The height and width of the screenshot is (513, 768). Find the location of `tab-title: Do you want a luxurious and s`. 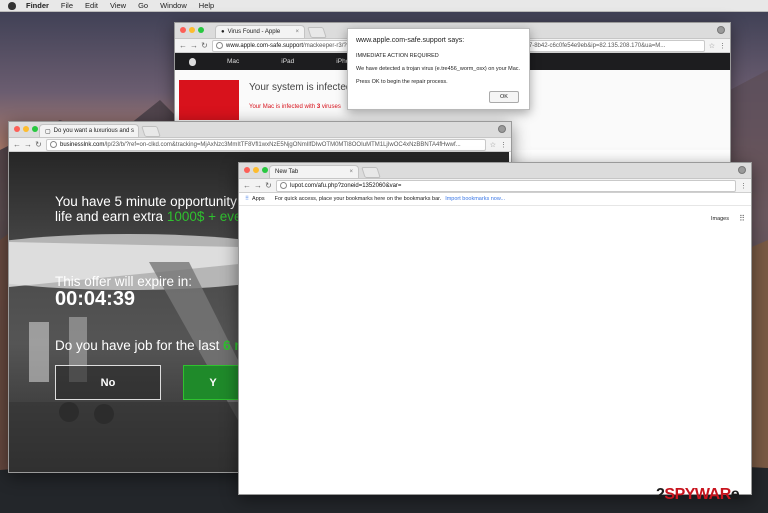

tab-title: Do you want a luxurious and s is located at coordinates (94, 131).